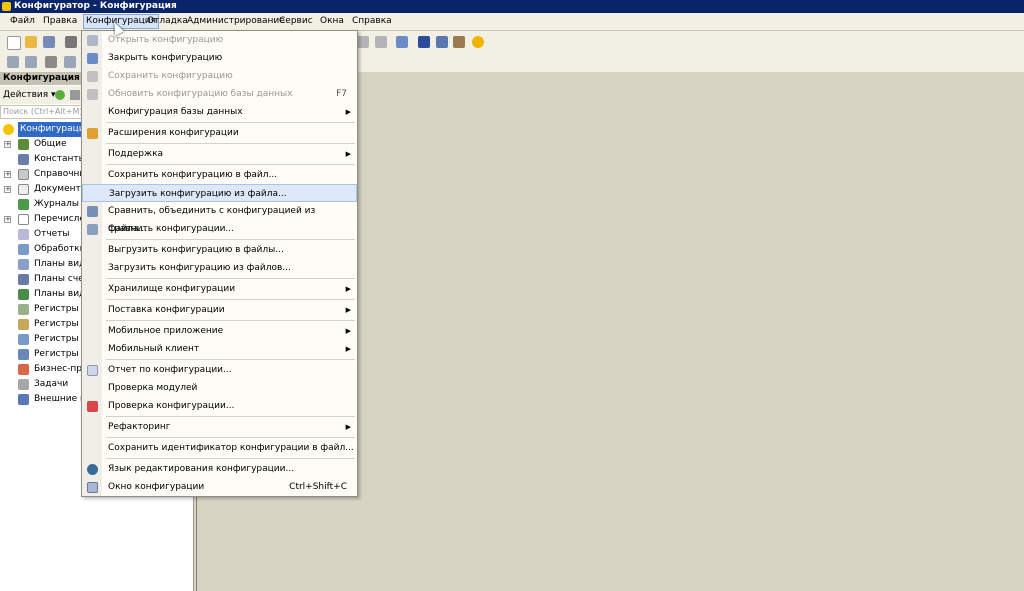  Describe the element at coordinates (363, 42) in the screenshot. I see `search-icon` at that location.